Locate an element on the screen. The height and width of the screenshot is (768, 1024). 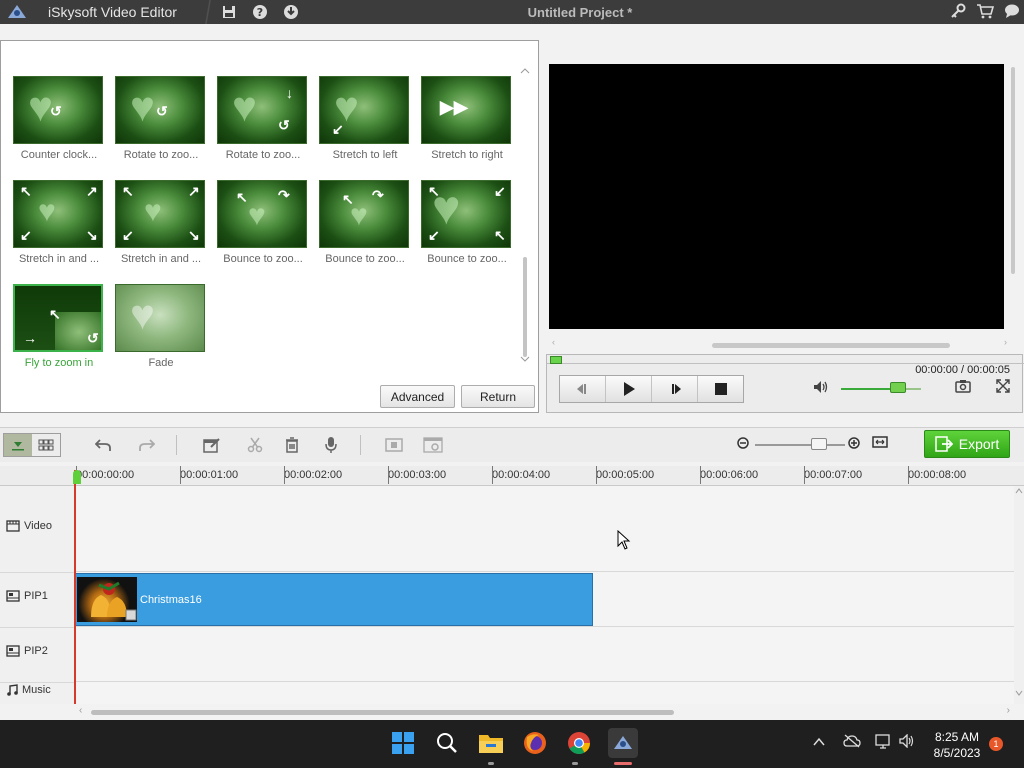
transition-thumbnail: → ↖ ↺ is located at coordinates (58, 318).